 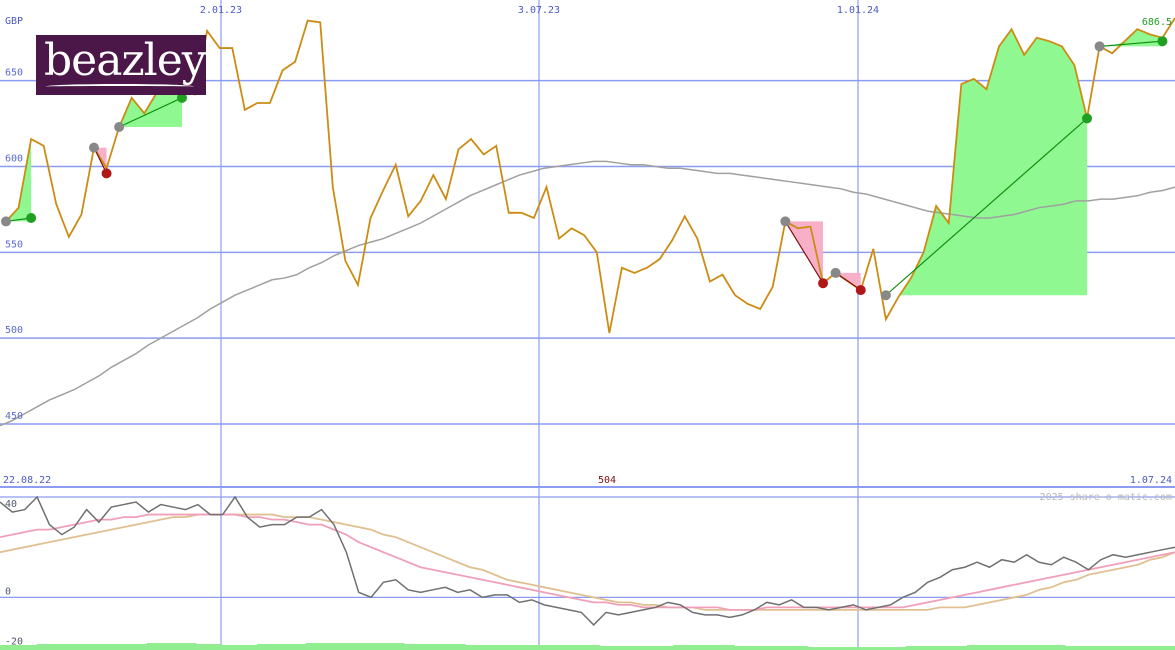 I want to click on currency-label: GBP, so click(x=14, y=21).